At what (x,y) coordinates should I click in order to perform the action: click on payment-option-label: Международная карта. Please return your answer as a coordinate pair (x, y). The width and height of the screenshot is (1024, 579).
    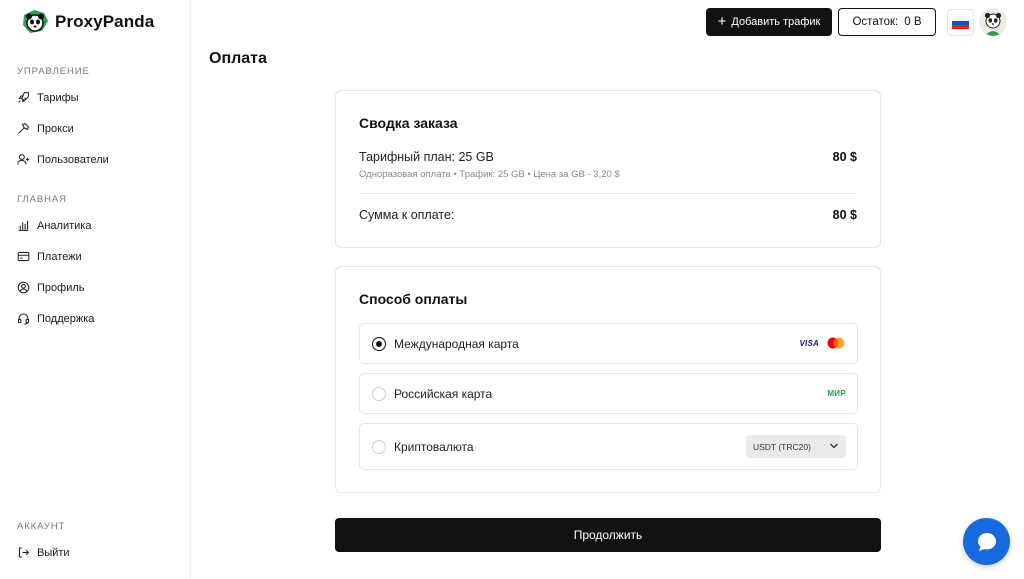
    Looking at the image, I should click on (456, 344).